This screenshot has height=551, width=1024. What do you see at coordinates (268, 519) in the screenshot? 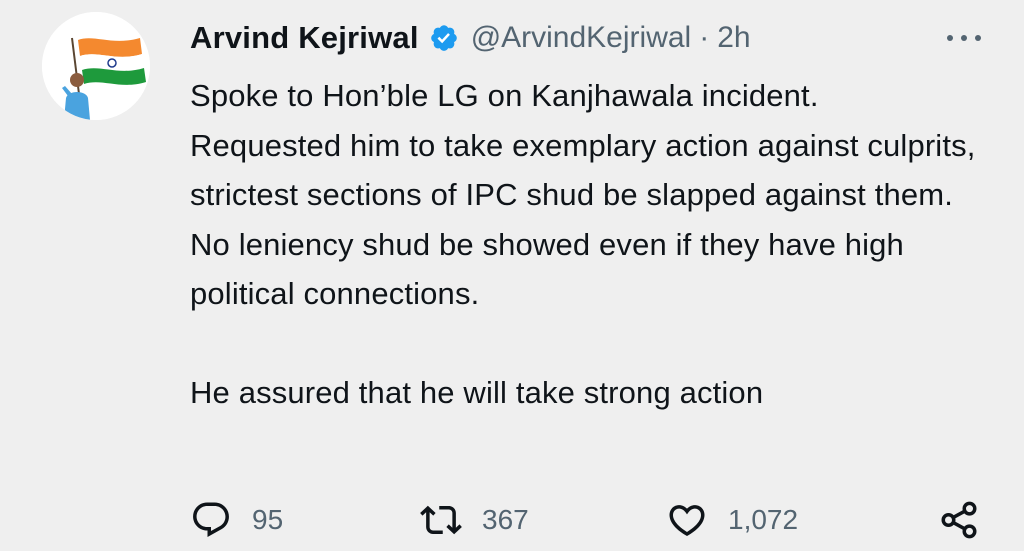
I see `reply-count: 95` at bounding box center [268, 519].